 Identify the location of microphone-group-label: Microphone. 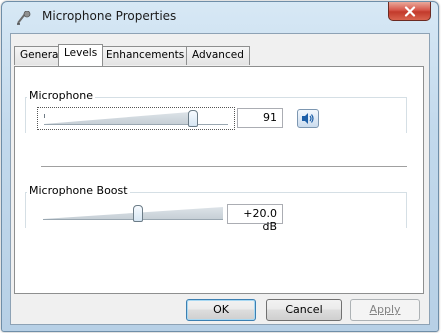
(61, 95).